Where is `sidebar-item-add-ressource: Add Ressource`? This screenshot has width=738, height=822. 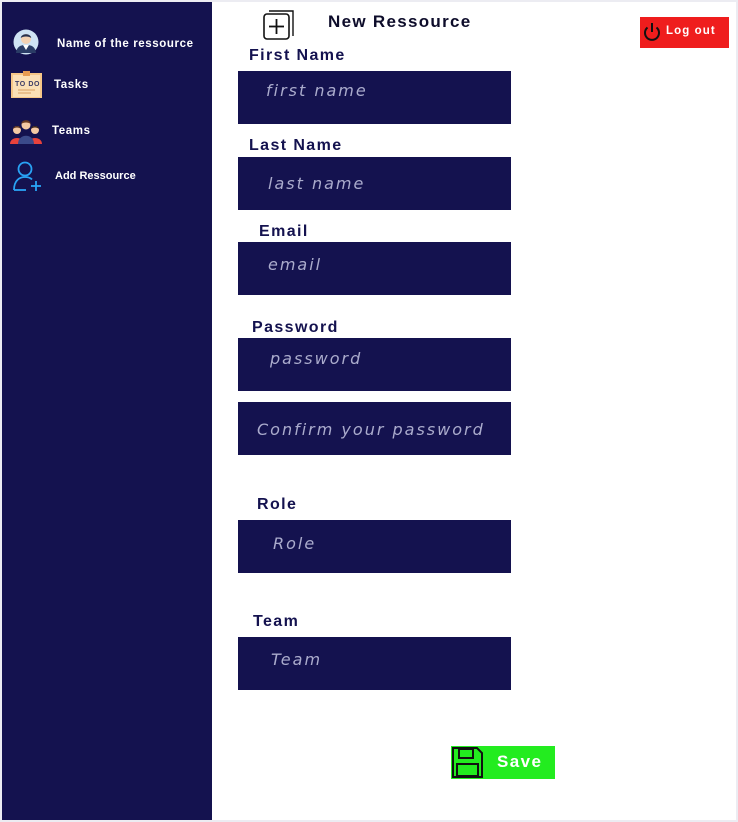
sidebar-item-add-ressource: Add Ressource is located at coordinates (108, 175).